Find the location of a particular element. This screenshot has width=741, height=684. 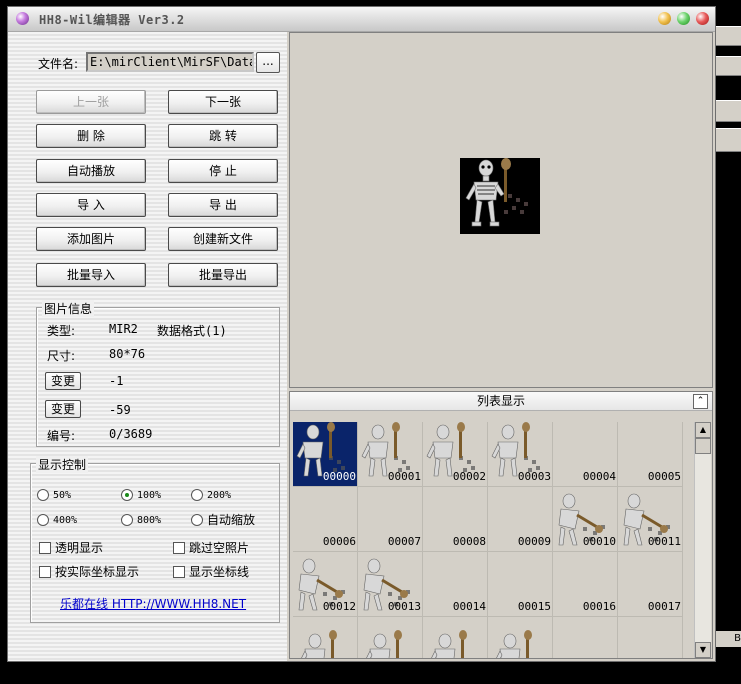

auto-zoom-radio is located at coordinates (197, 520).